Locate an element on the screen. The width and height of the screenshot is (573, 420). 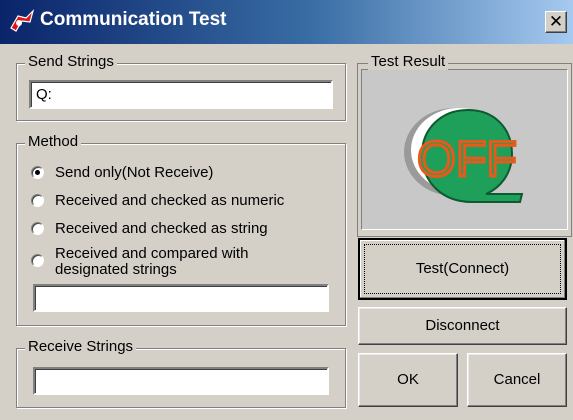
ok-button: OK is located at coordinates (408, 380).